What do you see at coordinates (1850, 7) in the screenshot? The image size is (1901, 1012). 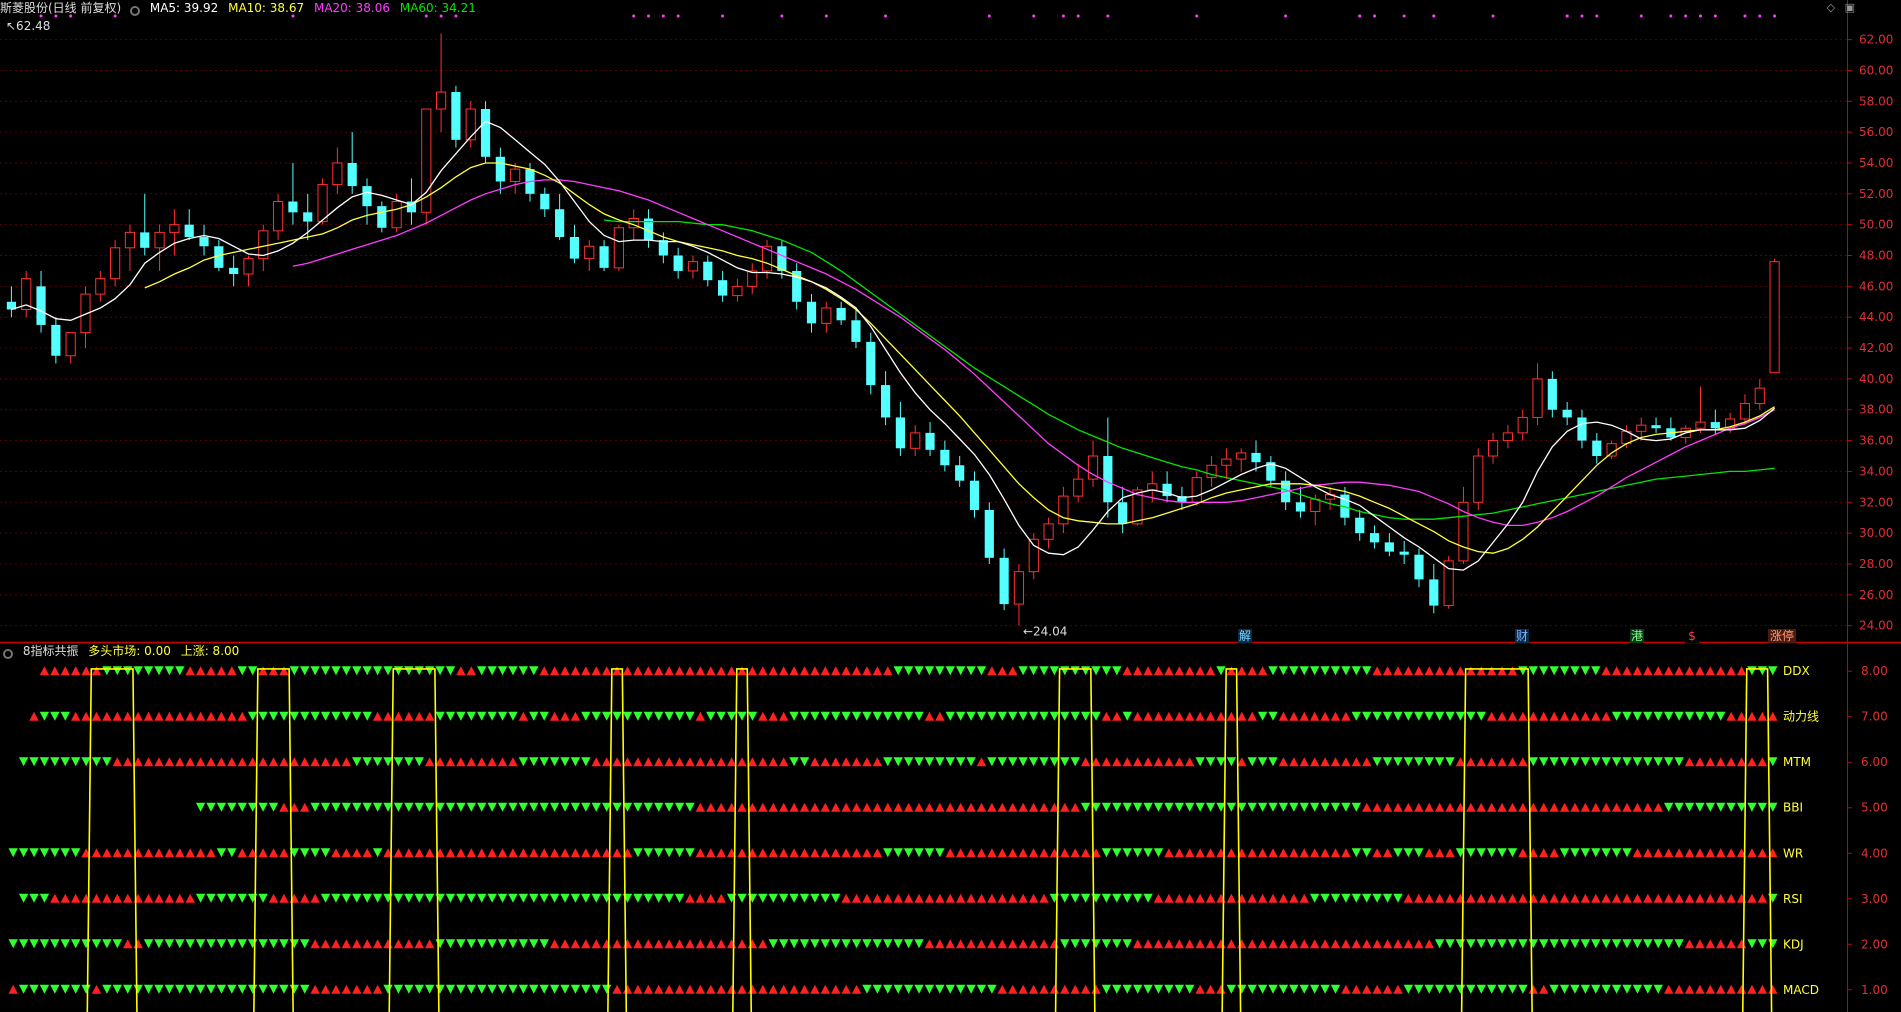 I see `window-icon: ▣` at bounding box center [1850, 7].